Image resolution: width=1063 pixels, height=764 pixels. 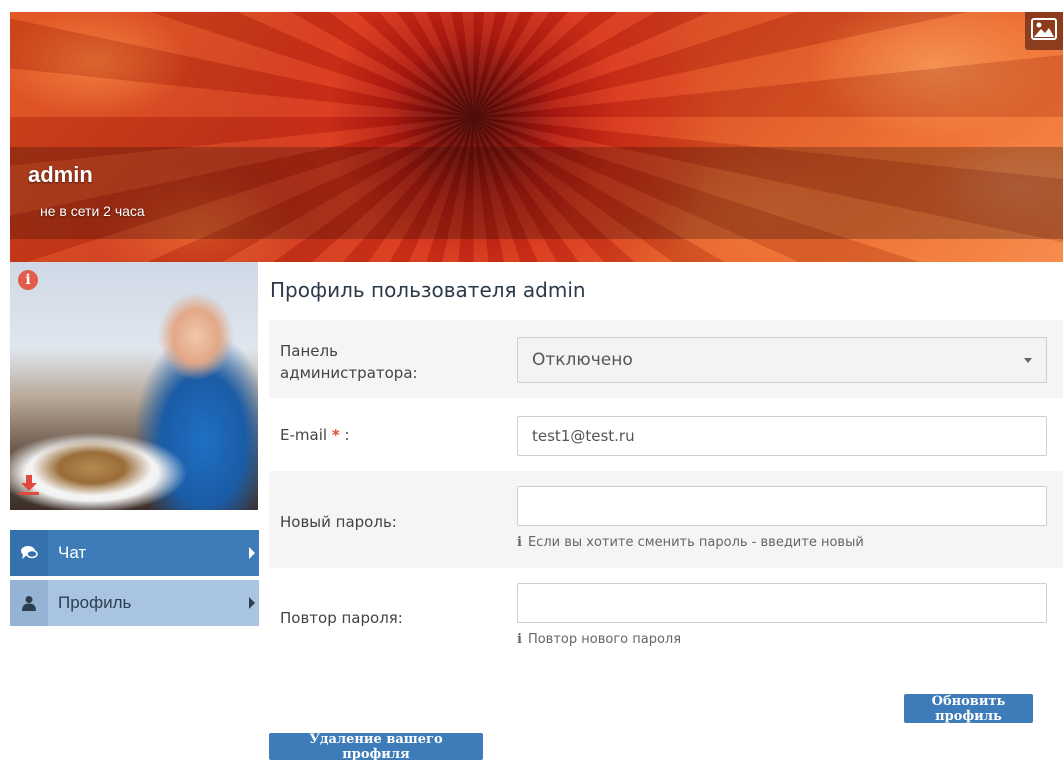 I want to click on repeat-password-label: Повтор пароля:, so click(x=341, y=618).